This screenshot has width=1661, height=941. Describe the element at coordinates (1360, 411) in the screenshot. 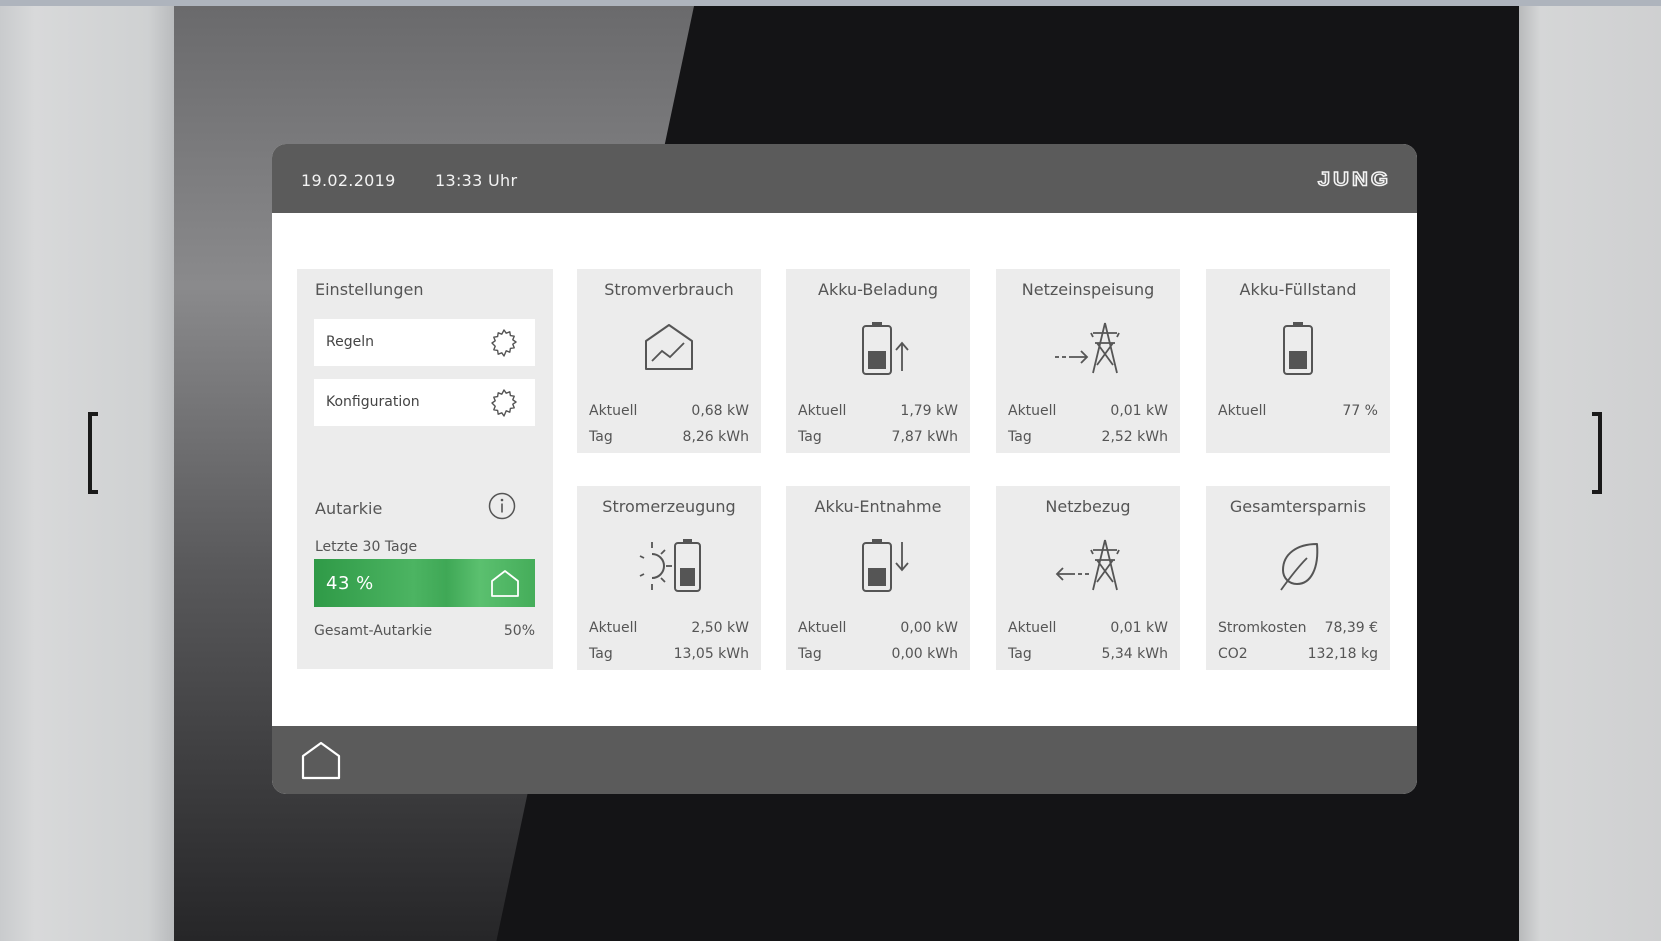

I see `row-value: 77 %` at that location.